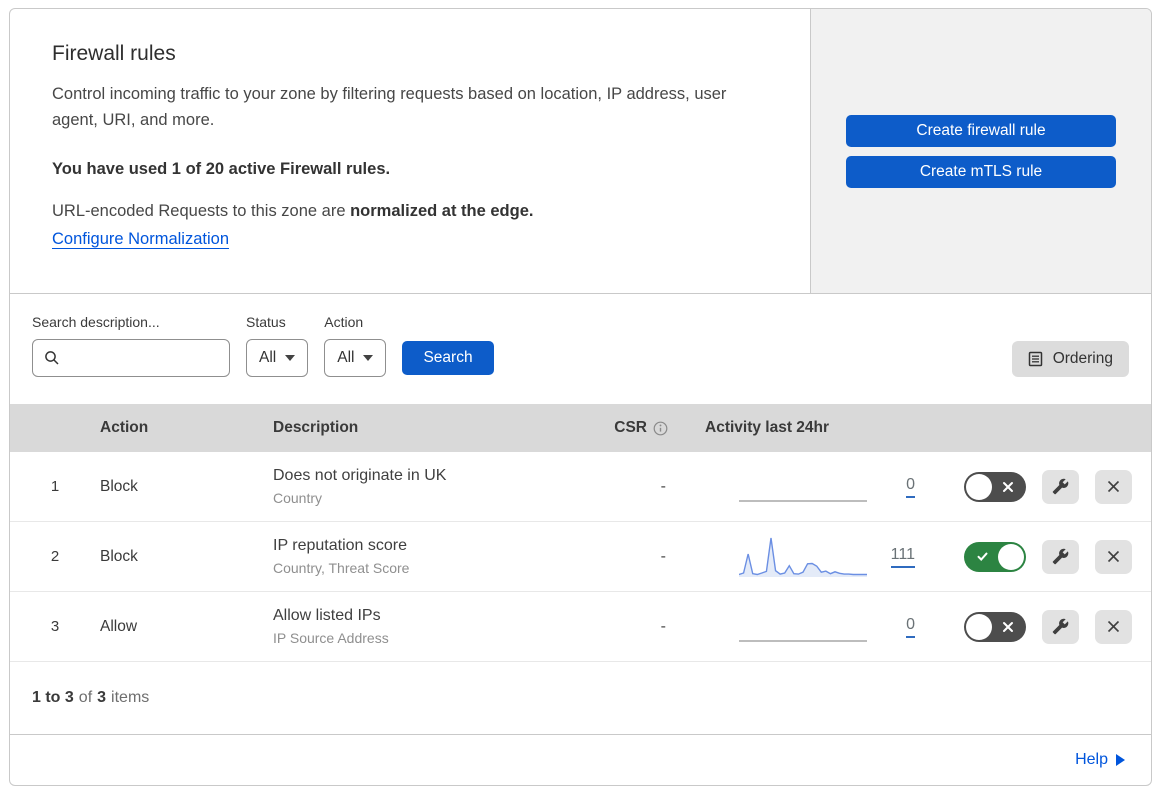 The height and width of the screenshot is (794, 1161). What do you see at coordinates (130, 697) in the screenshot?
I see `footer-items: items` at bounding box center [130, 697].